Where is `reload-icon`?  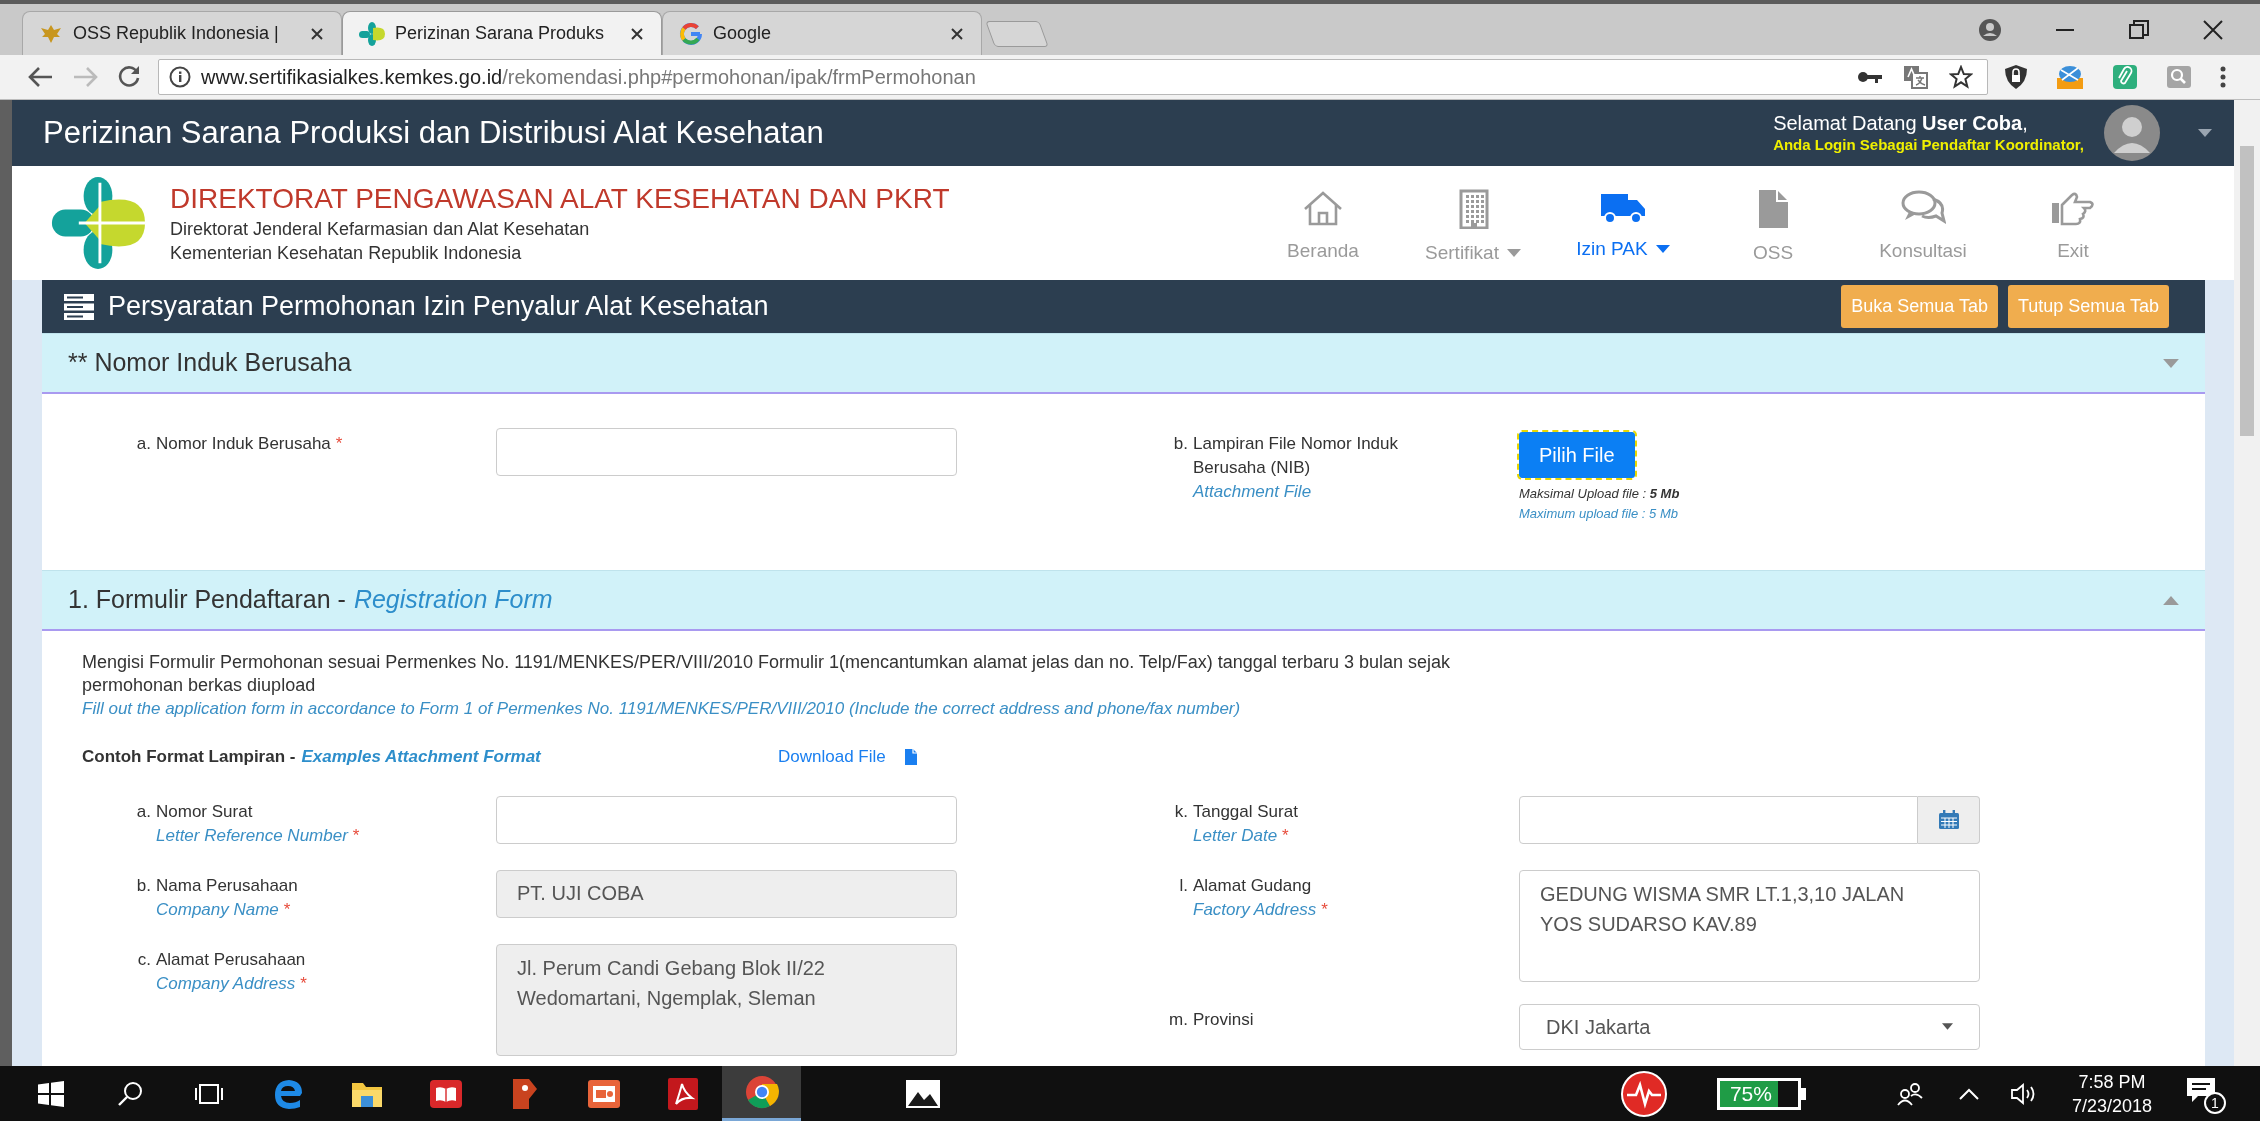 reload-icon is located at coordinates (129, 77).